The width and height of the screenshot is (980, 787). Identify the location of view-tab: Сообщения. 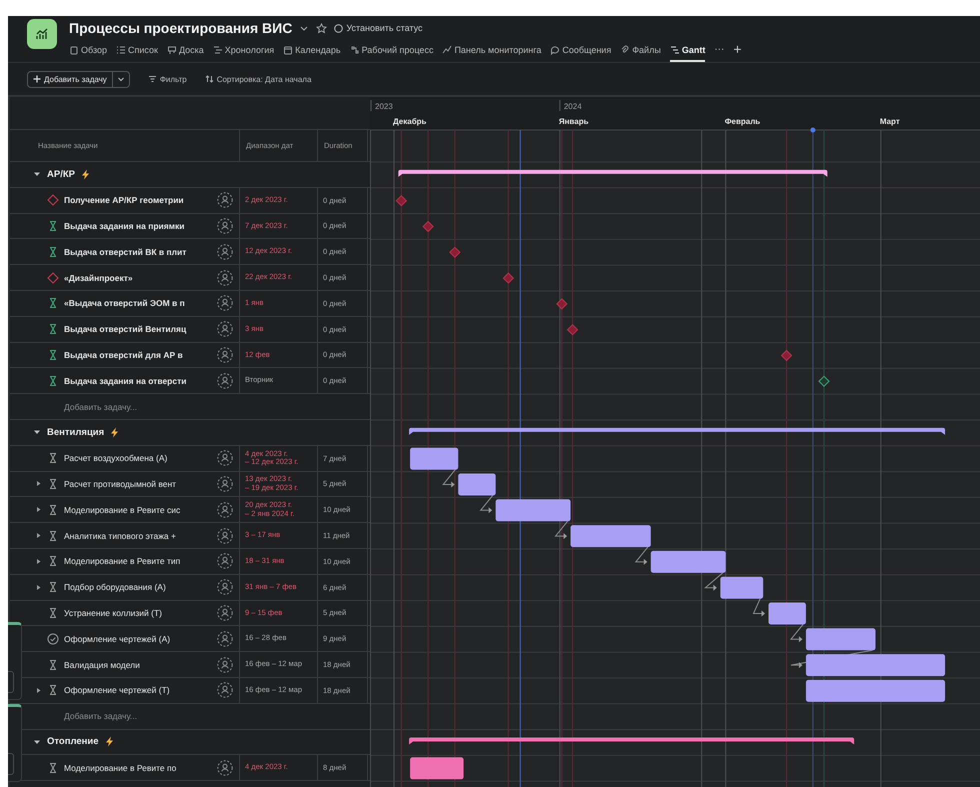
(581, 52).